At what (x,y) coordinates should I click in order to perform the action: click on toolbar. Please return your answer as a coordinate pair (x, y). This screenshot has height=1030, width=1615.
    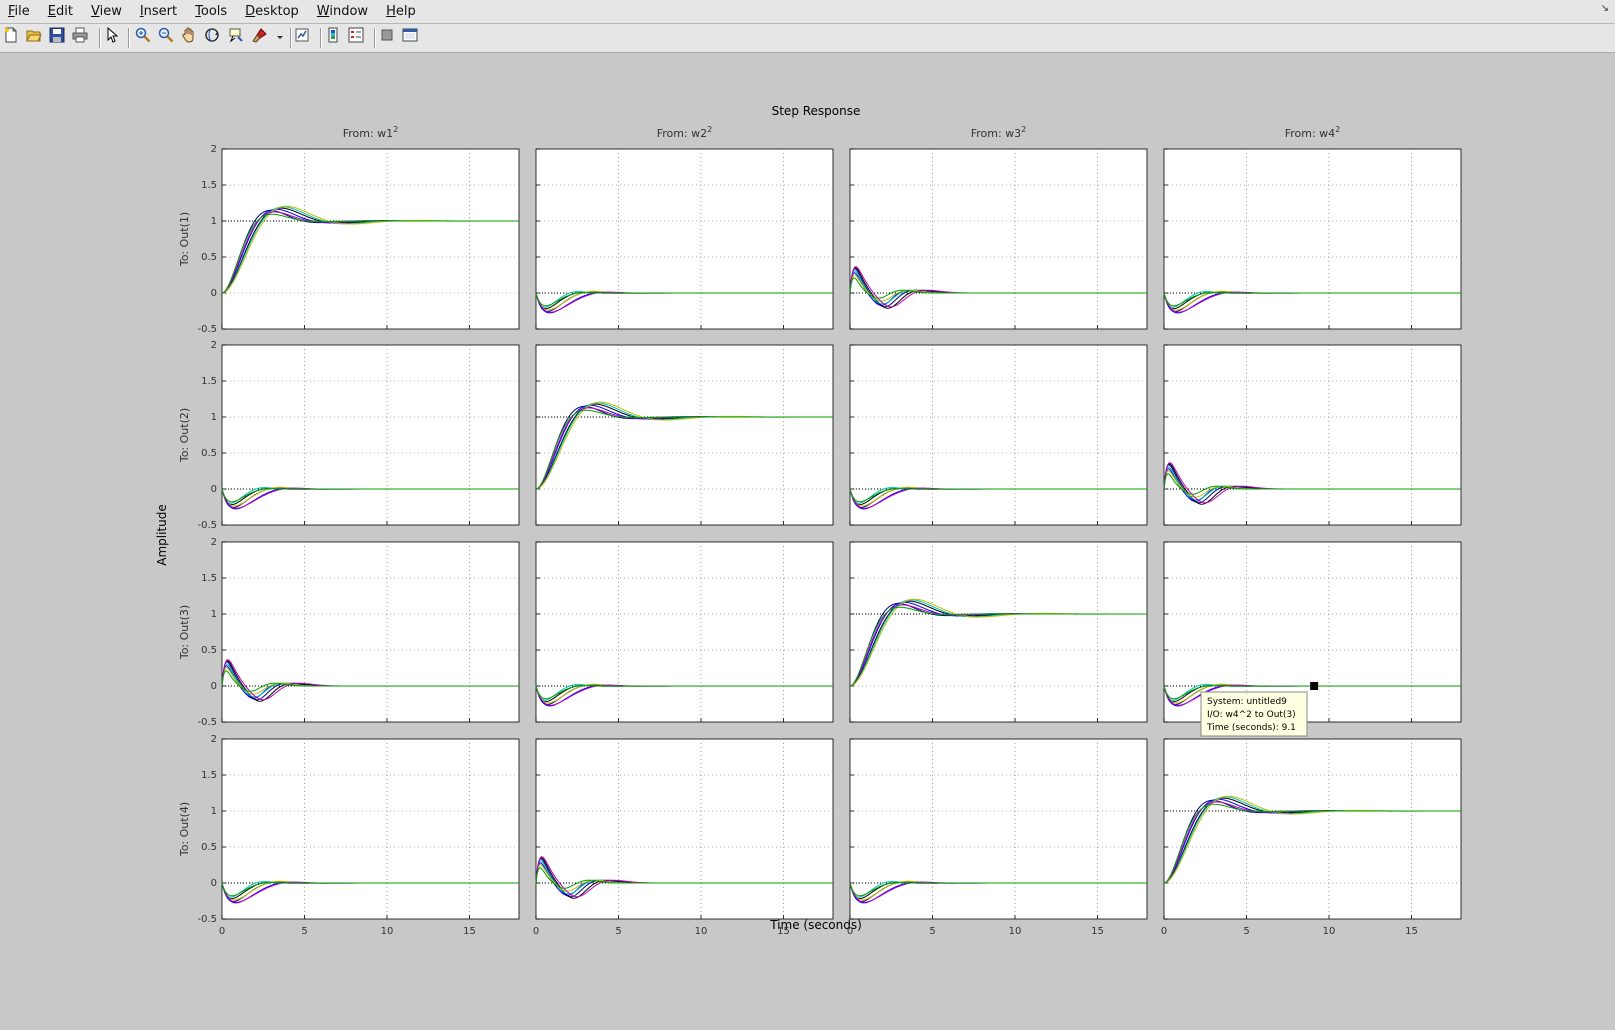
    Looking at the image, I should click on (807, 38).